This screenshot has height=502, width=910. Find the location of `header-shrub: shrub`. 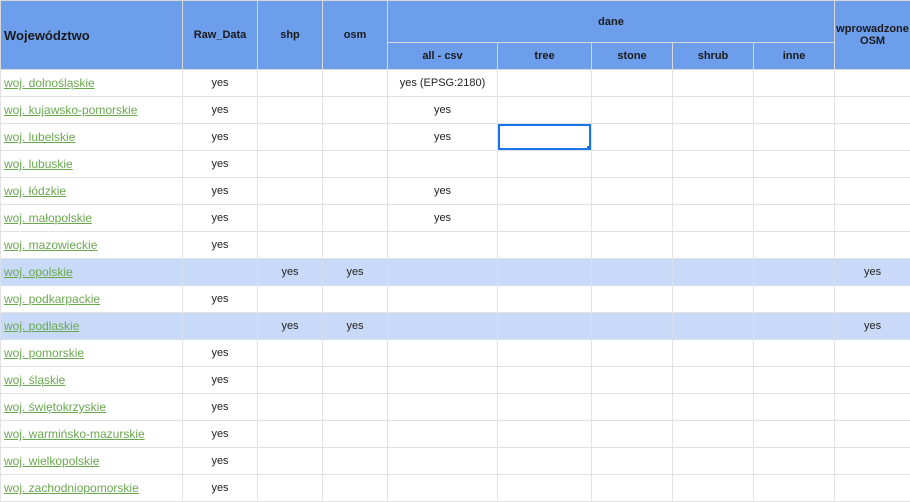

header-shrub: shrub is located at coordinates (713, 56).